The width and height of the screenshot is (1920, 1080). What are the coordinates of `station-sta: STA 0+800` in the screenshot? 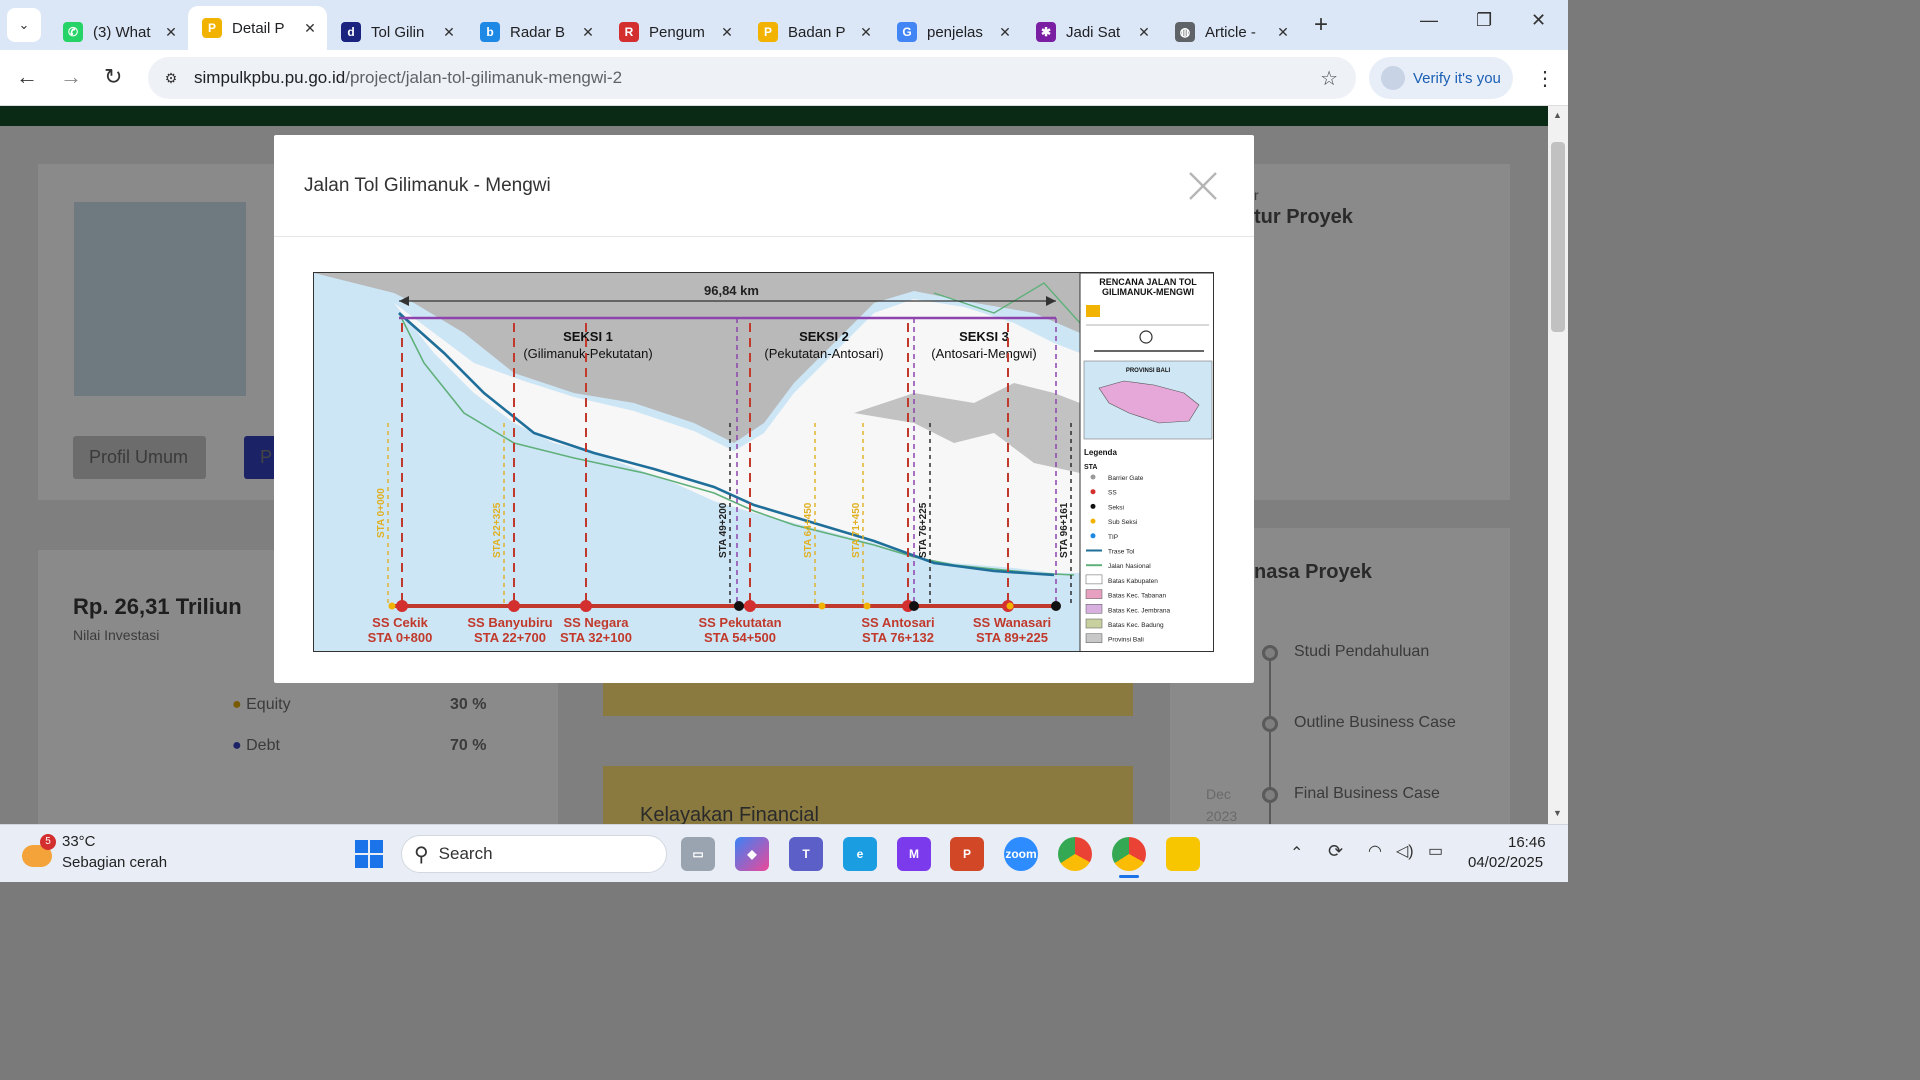 It's located at (400, 637).